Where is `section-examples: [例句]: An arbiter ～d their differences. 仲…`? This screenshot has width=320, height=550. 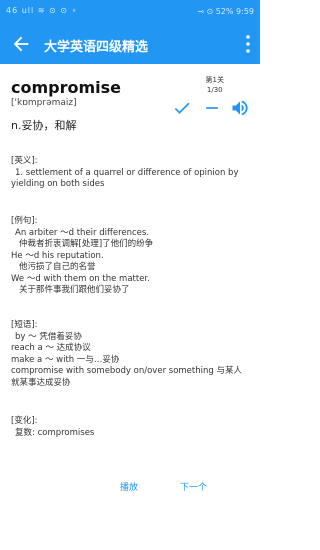
section-examples: [例句]: An arbiter ～d their differences. 仲… is located at coordinates (131, 256).